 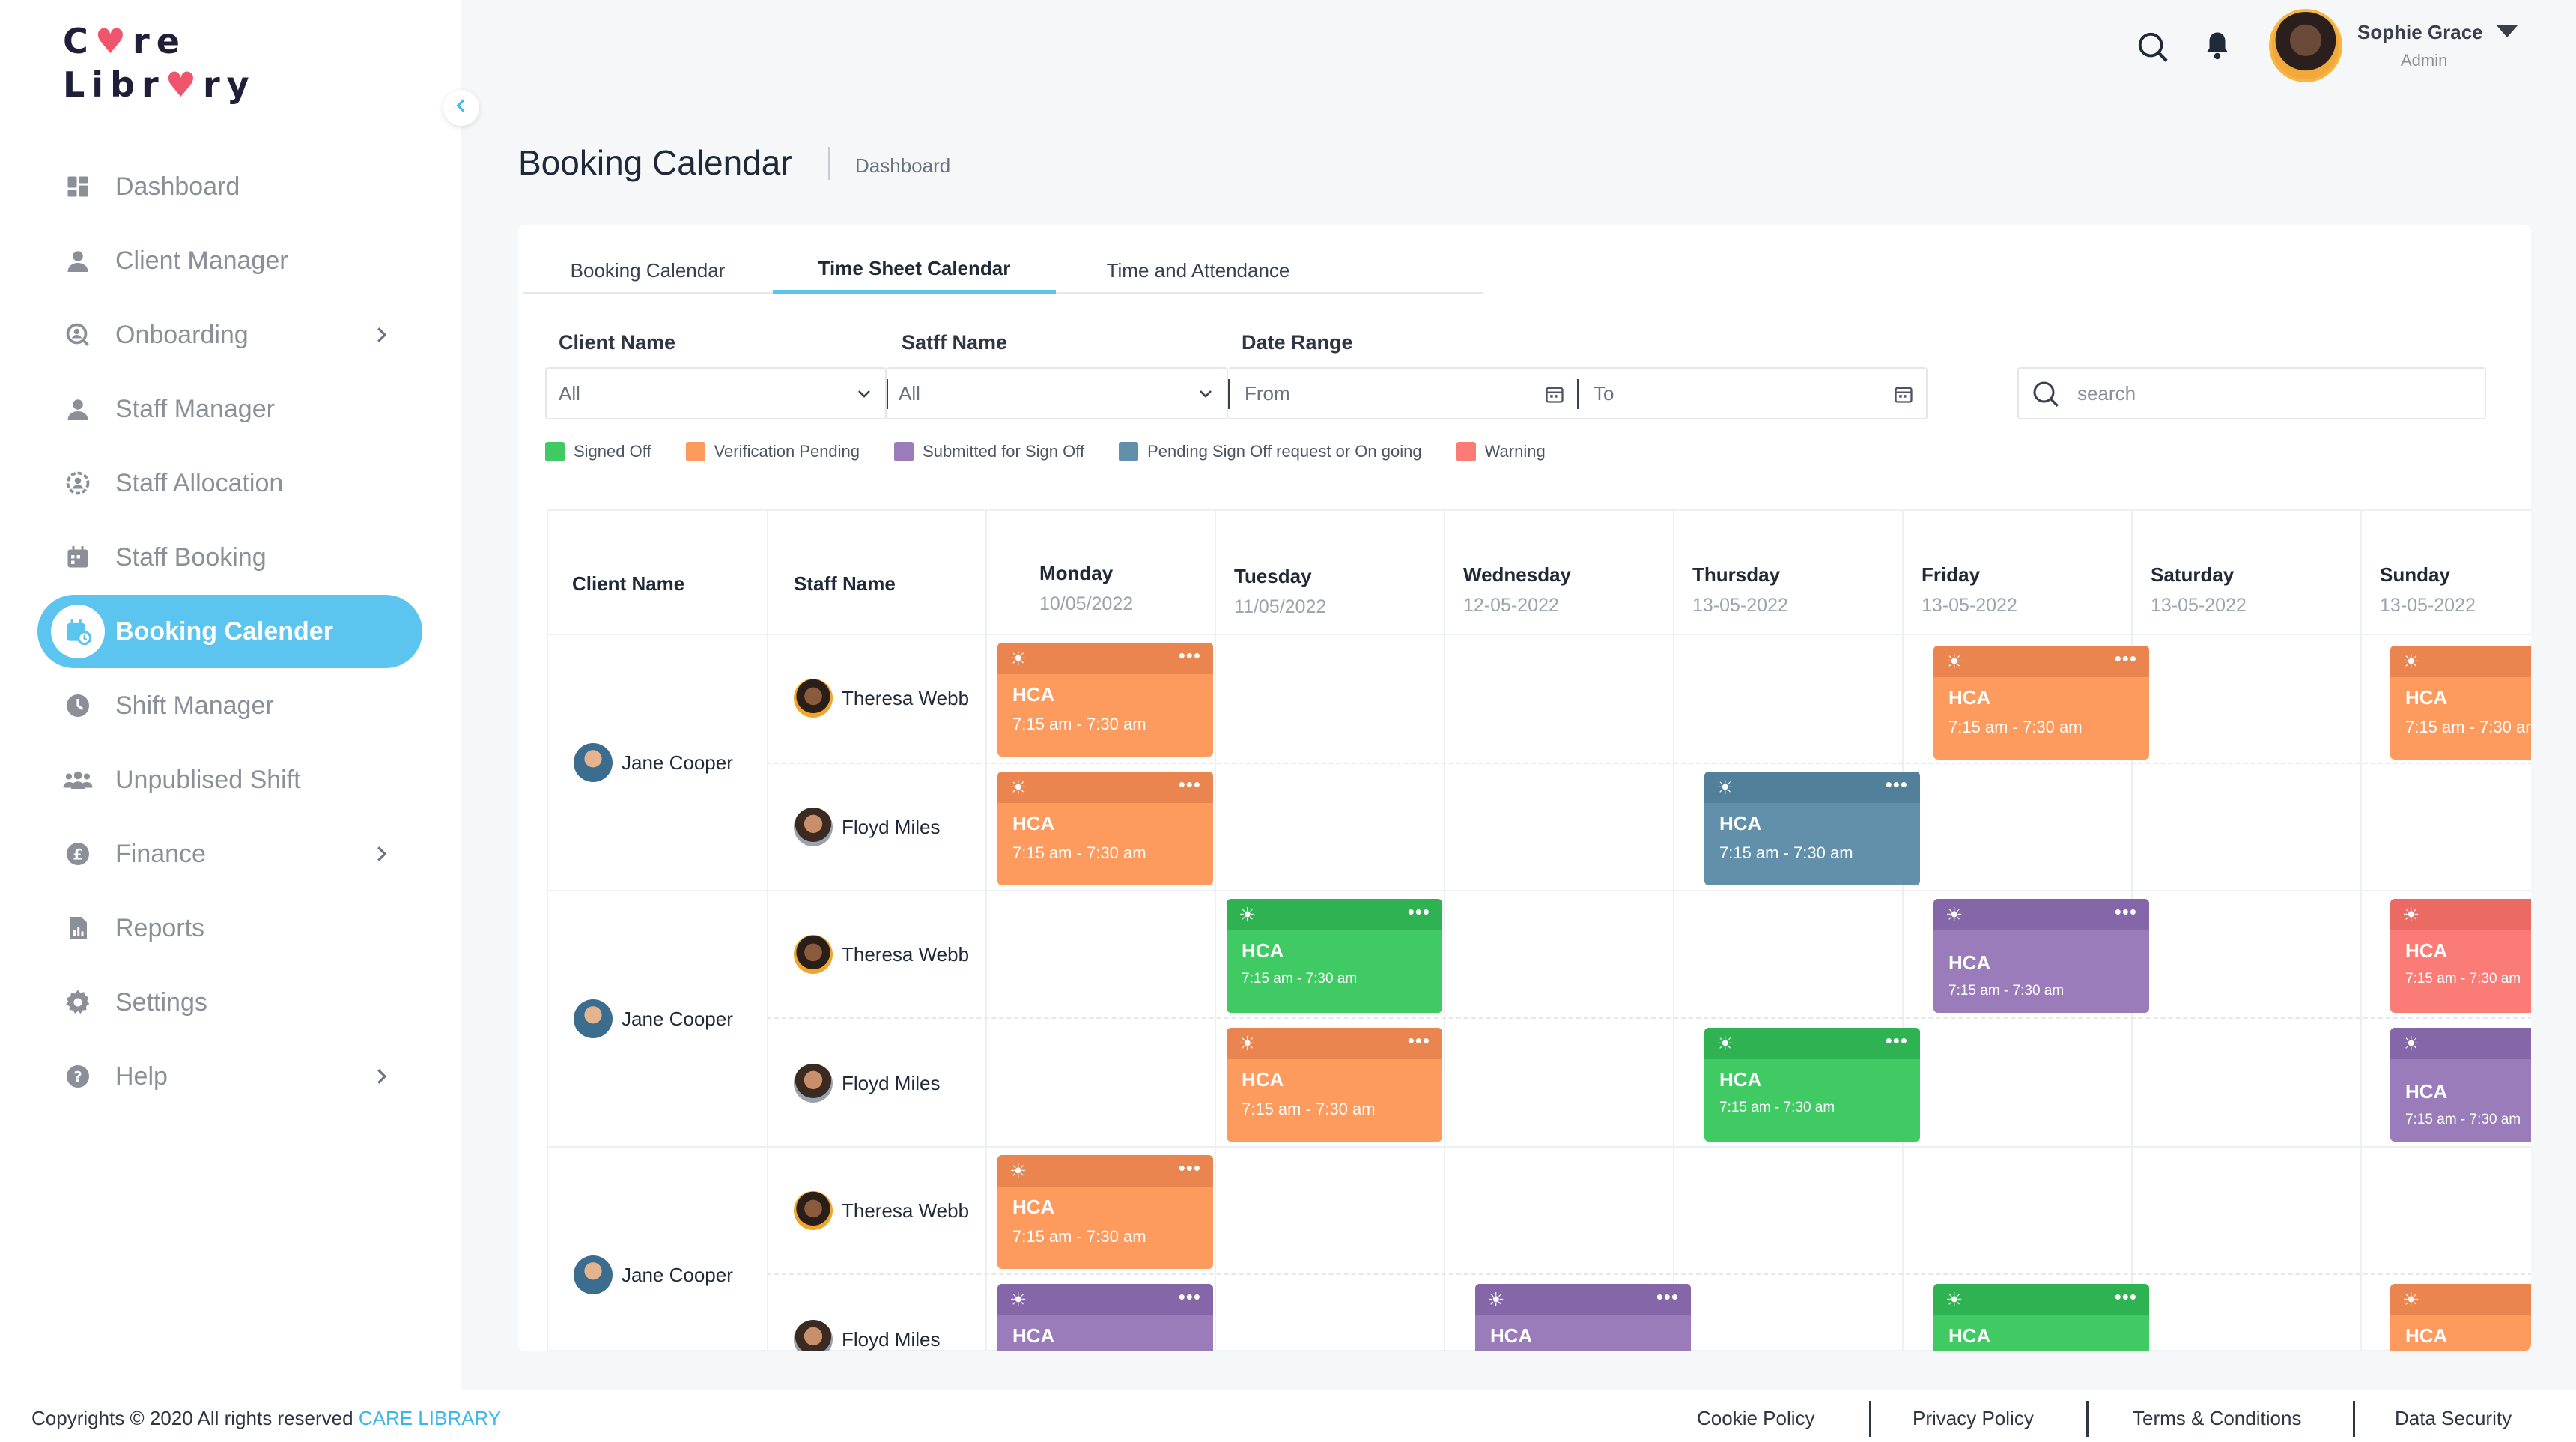 I want to click on legend-item-signed-off: Signed Off, so click(x=598, y=452).